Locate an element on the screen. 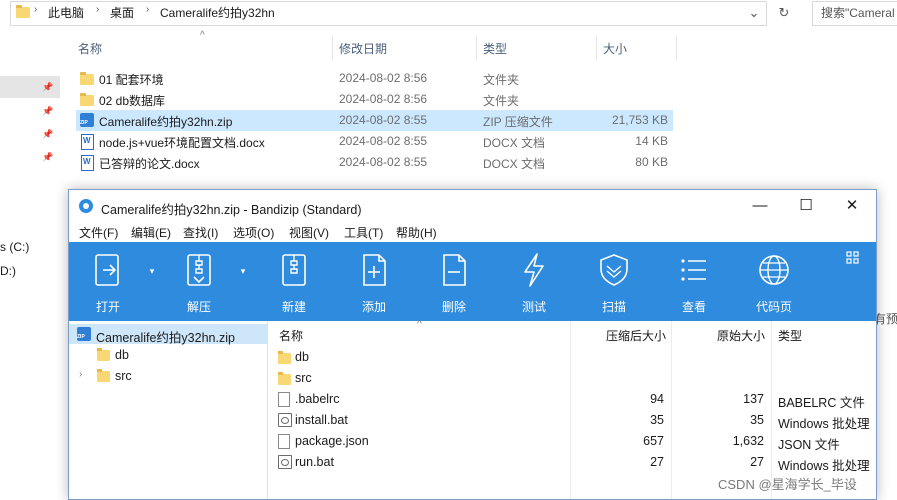  tree-item-db: db is located at coordinates (168, 355).